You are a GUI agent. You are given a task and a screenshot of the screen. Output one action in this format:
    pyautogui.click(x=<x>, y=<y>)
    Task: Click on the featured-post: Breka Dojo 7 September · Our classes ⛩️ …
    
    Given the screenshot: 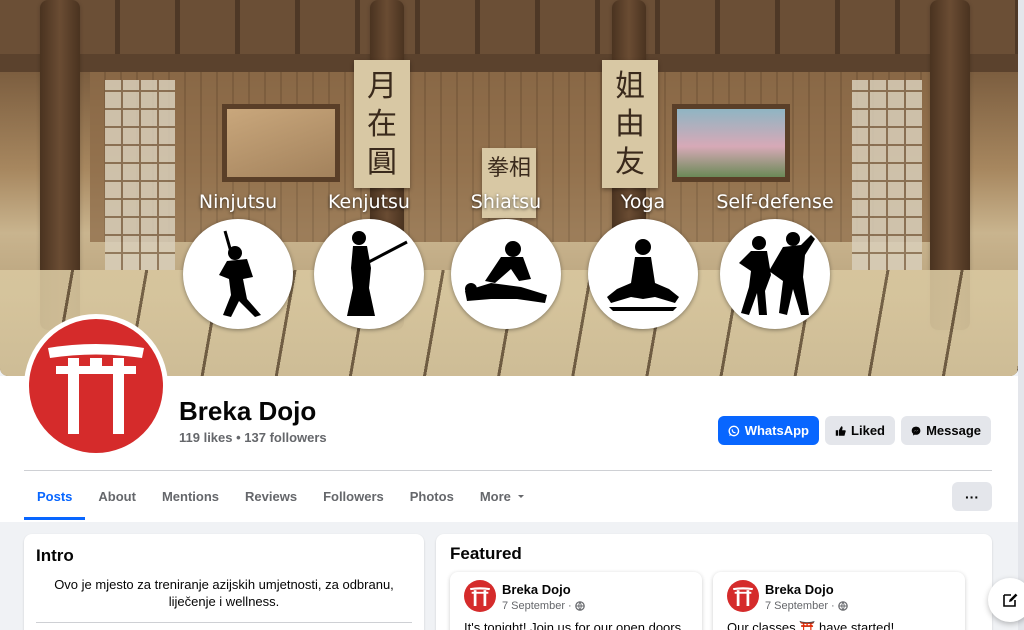 What is the action you would take?
    pyautogui.click(x=839, y=601)
    